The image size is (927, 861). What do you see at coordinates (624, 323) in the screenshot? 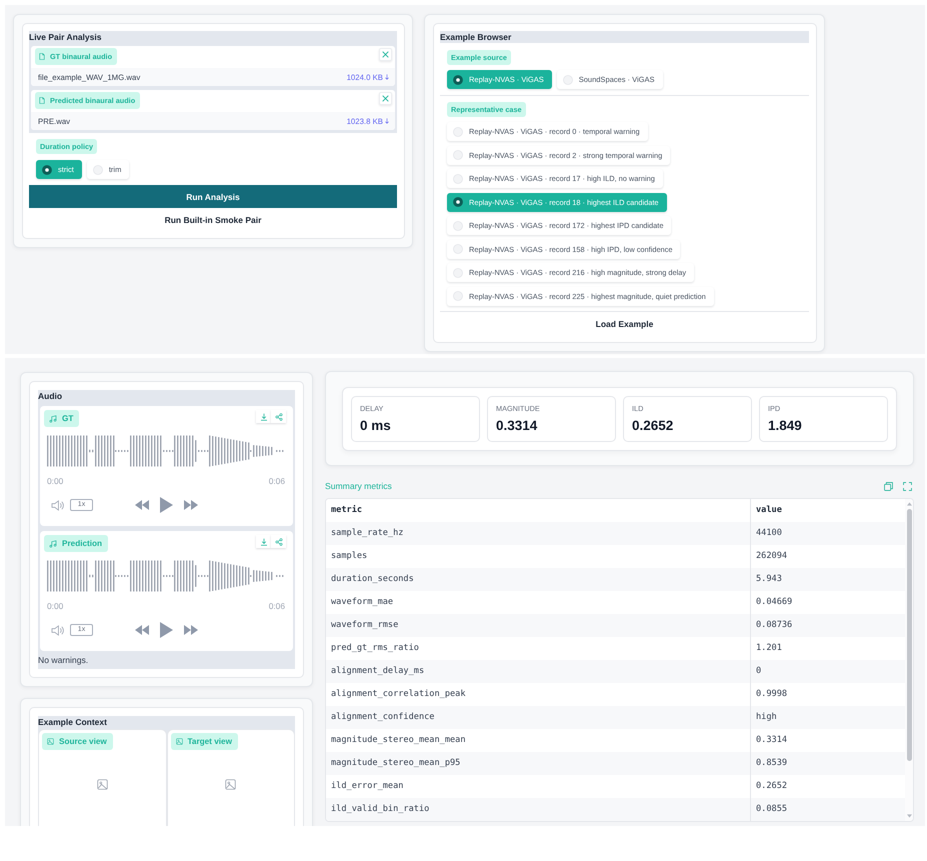
I see `load-example-button: Load Example` at bounding box center [624, 323].